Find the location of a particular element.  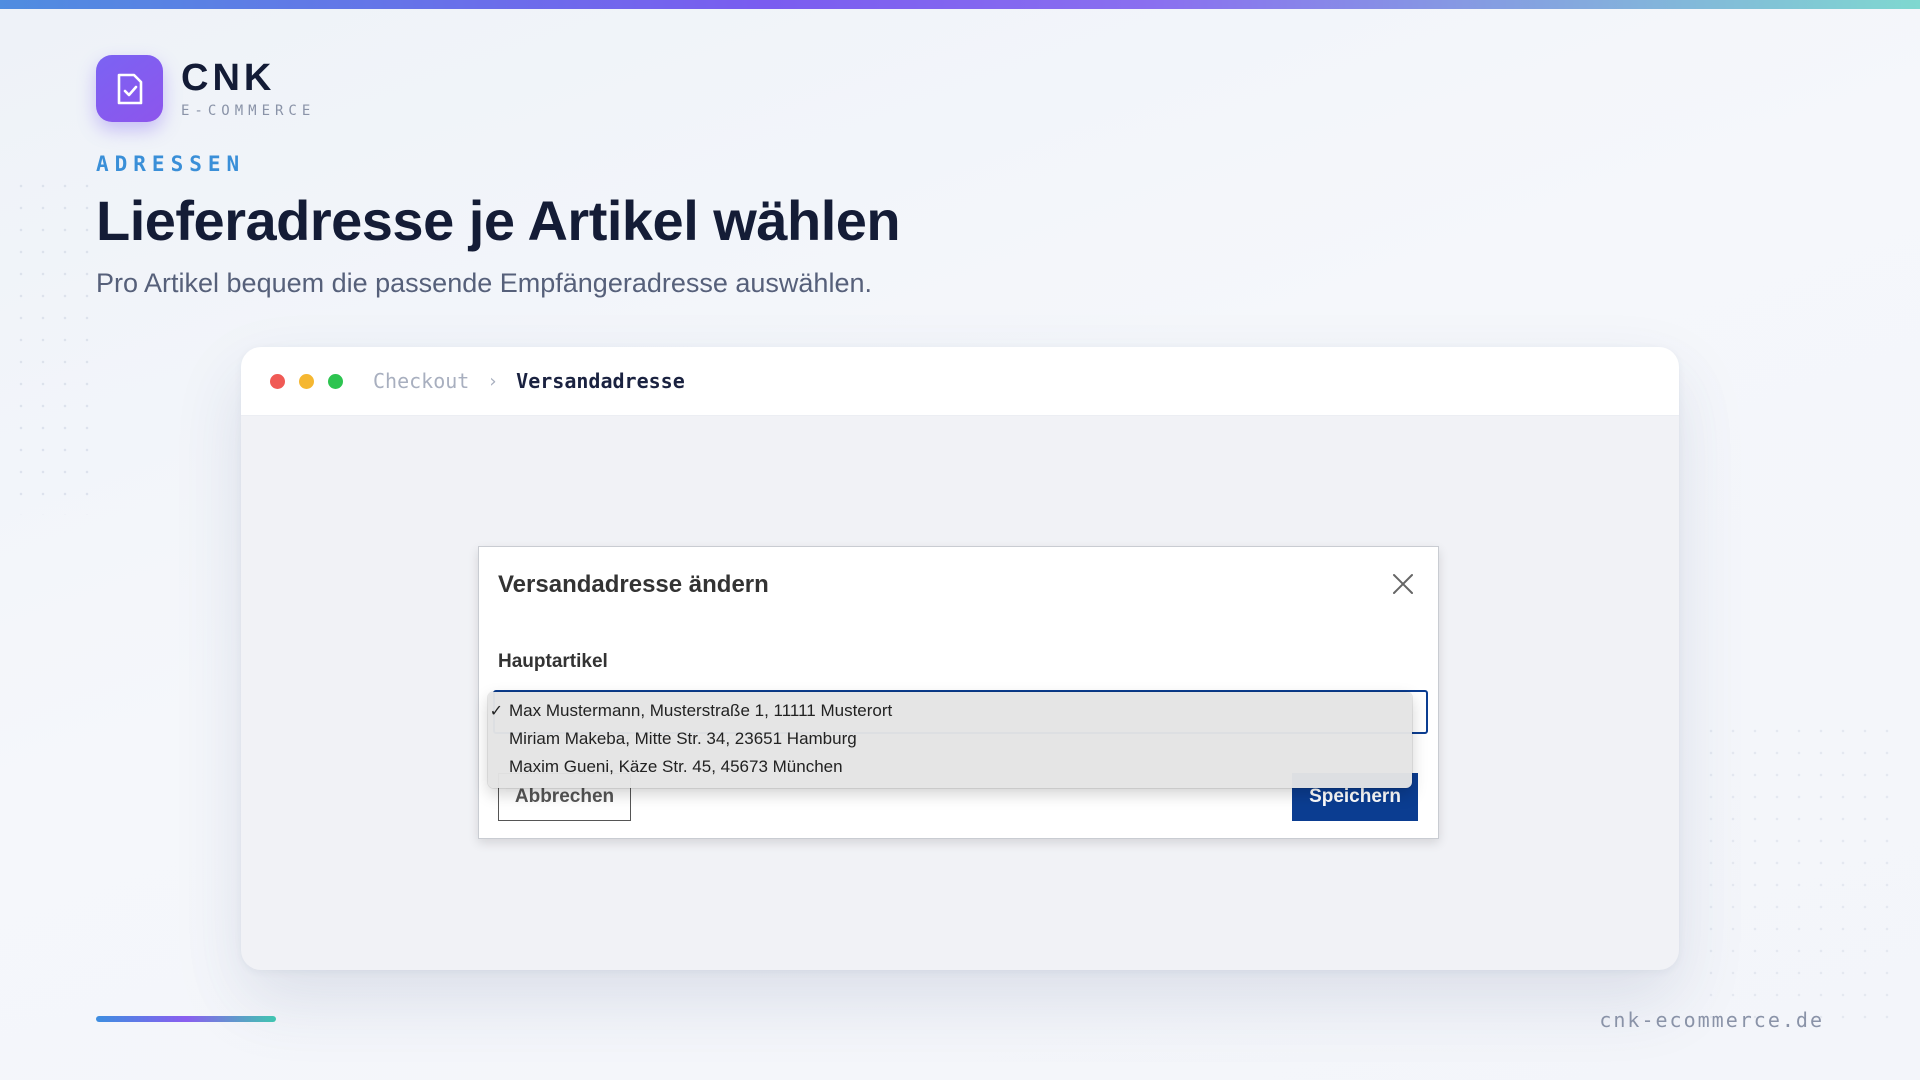

close-icon is located at coordinates (1403, 584).